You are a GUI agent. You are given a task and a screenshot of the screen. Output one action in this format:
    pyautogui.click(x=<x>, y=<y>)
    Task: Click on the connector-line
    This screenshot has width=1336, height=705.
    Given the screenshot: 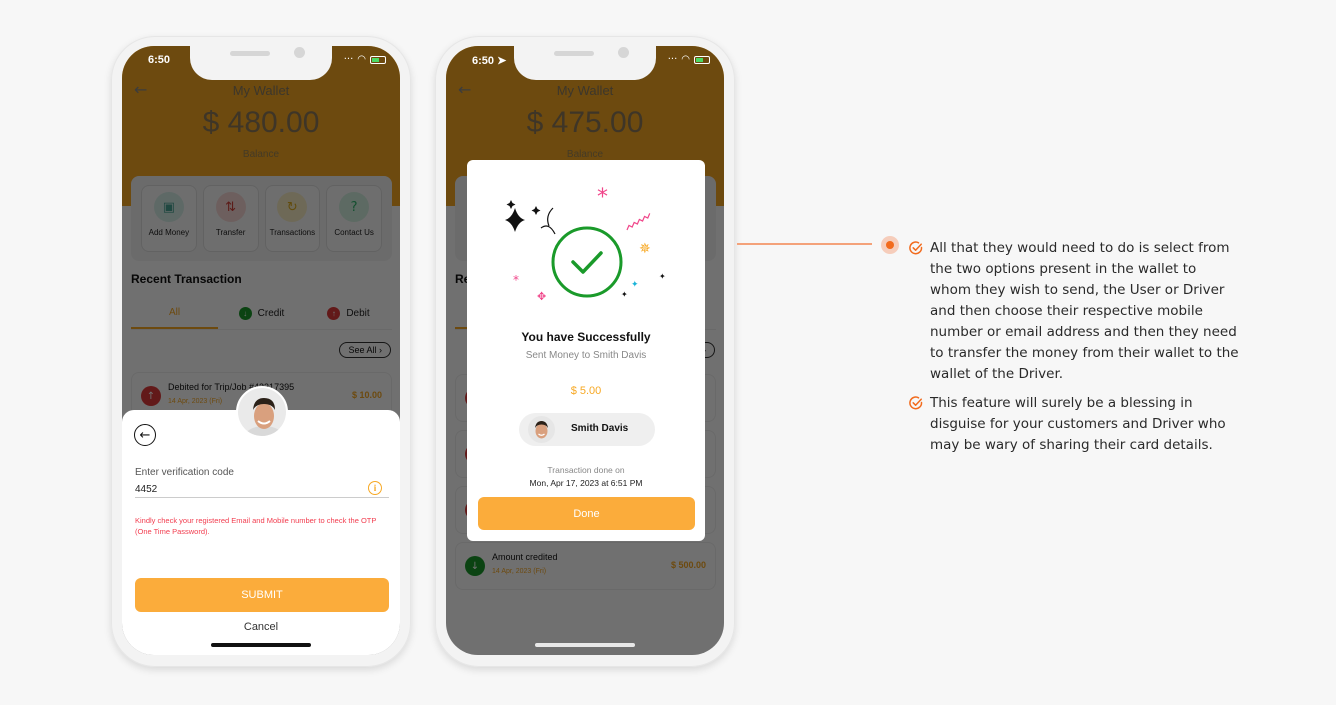 What is the action you would take?
    pyautogui.click(x=804, y=244)
    